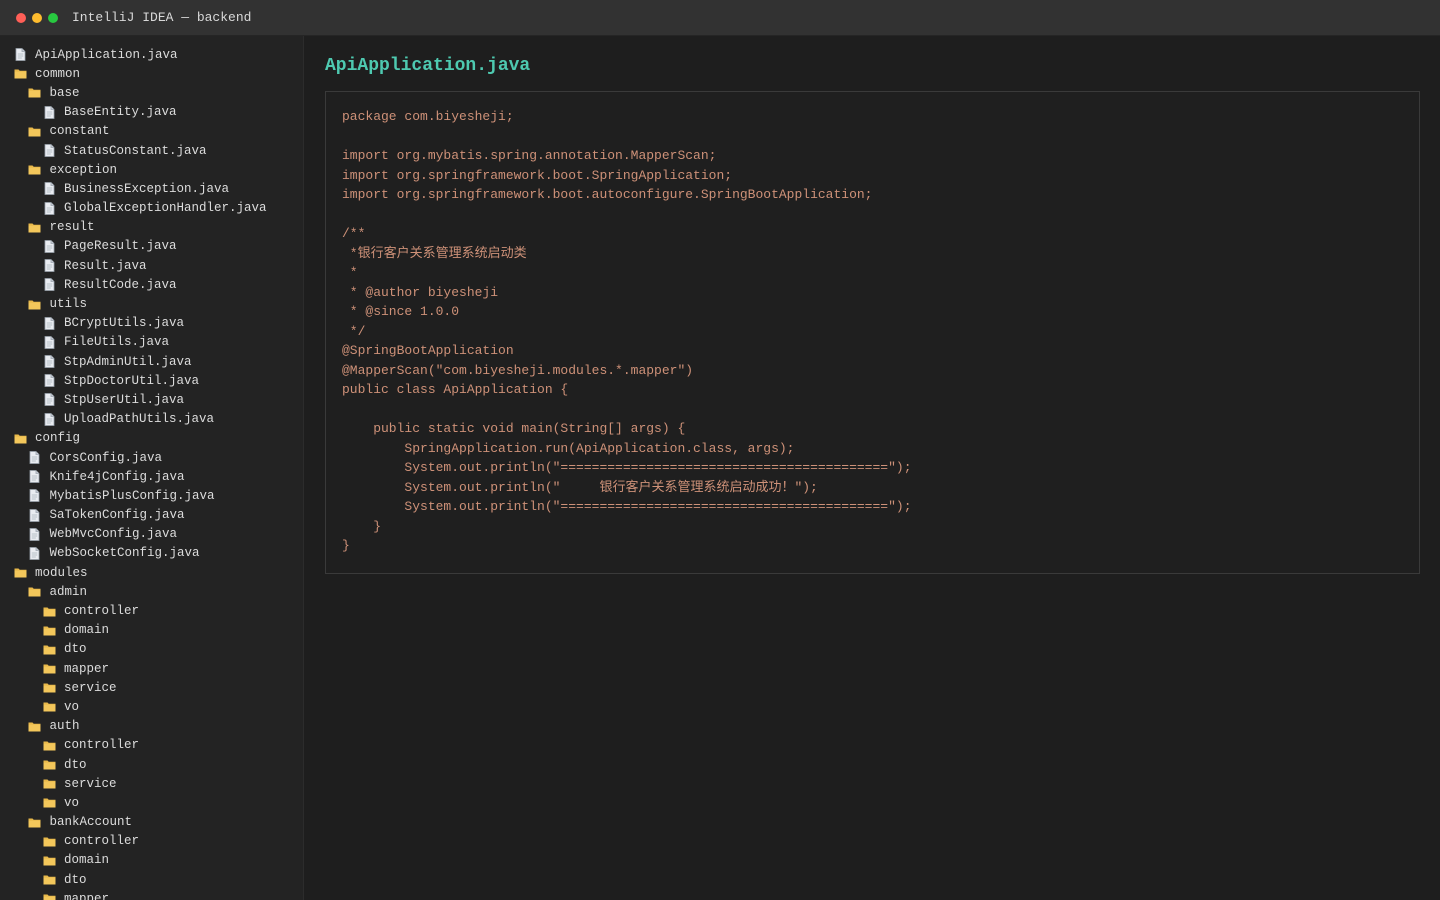  What do you see at coordinates (151, 553) in the screenshot?
I see `tree-file: WebSocketConfig.java` at bounding box center [151, 553].